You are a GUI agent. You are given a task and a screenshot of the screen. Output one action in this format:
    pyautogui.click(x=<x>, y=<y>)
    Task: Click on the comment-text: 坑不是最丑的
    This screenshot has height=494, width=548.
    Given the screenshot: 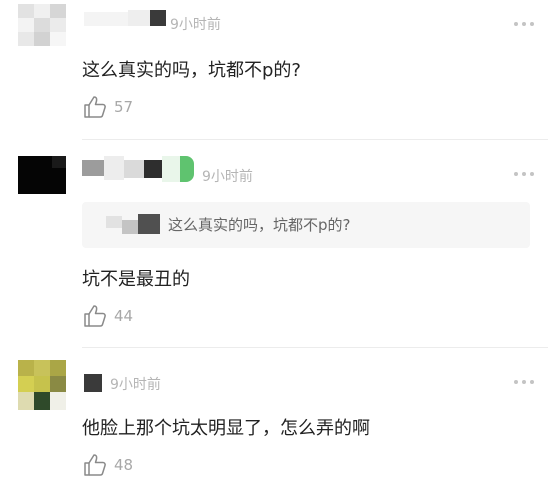 What is the action you would take?
    pyautogui.click(x=136, y=279)
    